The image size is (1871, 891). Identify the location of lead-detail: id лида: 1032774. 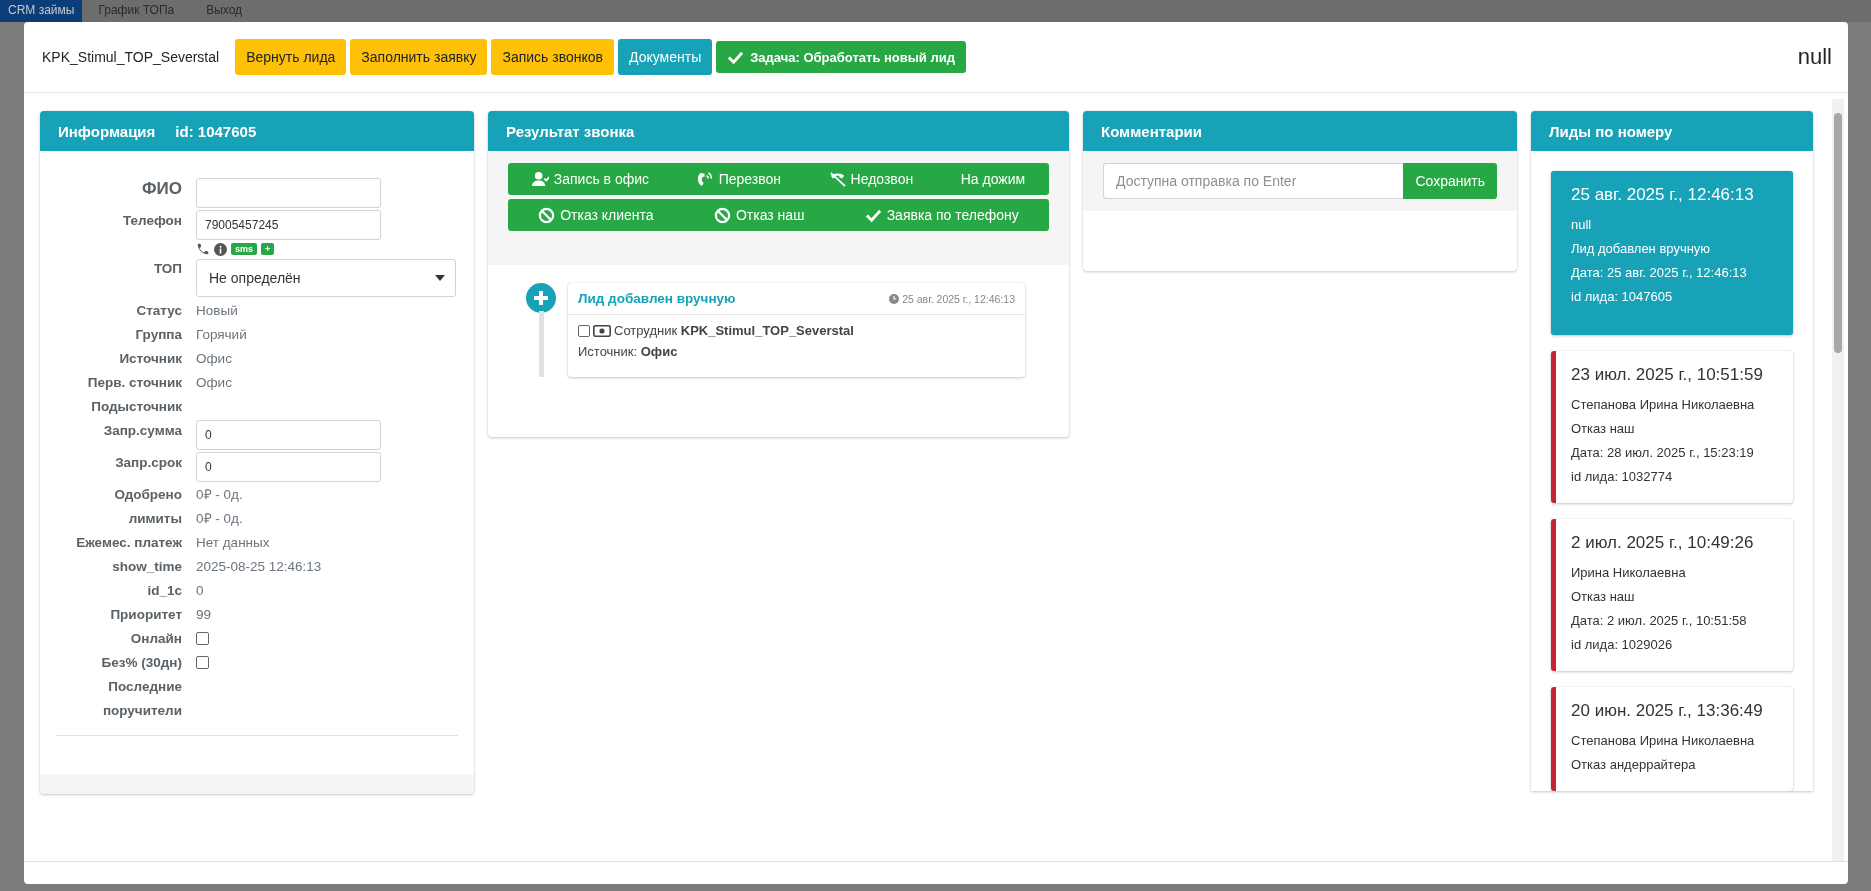
(1622, 477).